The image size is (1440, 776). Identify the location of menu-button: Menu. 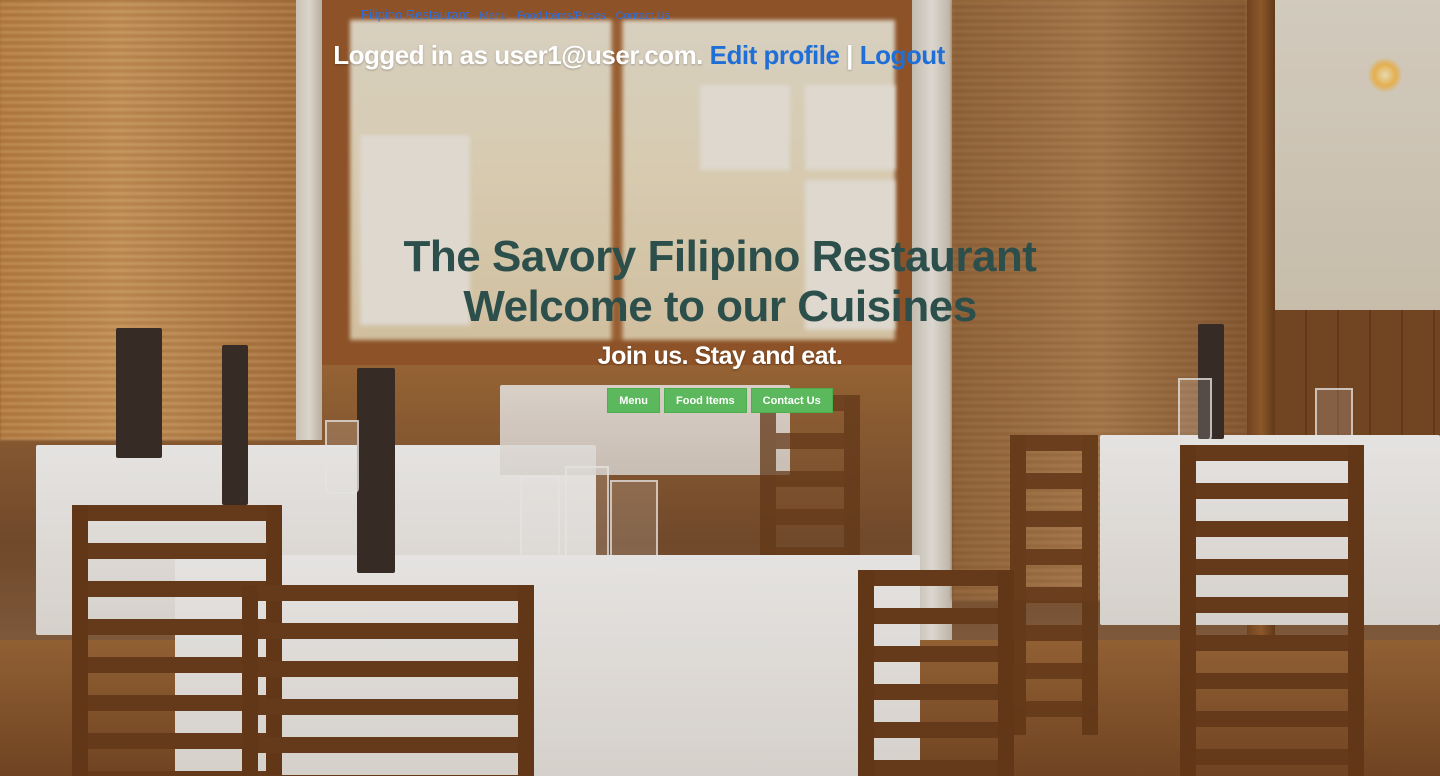
(633, 400).